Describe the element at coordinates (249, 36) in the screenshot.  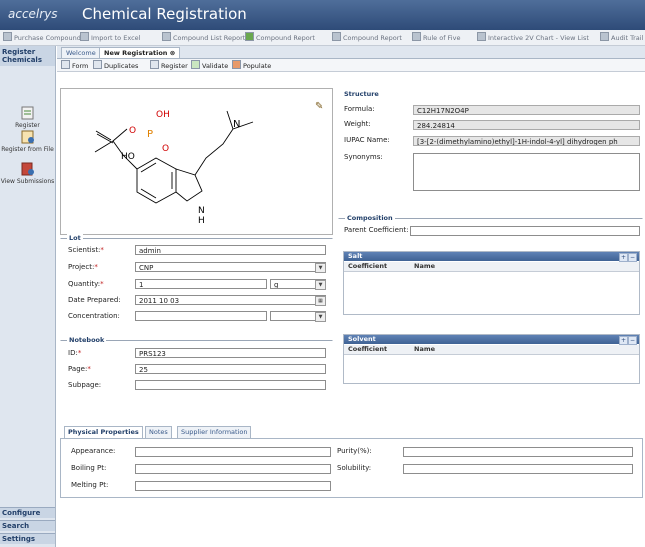
I see `compound-report-icon` at that location.